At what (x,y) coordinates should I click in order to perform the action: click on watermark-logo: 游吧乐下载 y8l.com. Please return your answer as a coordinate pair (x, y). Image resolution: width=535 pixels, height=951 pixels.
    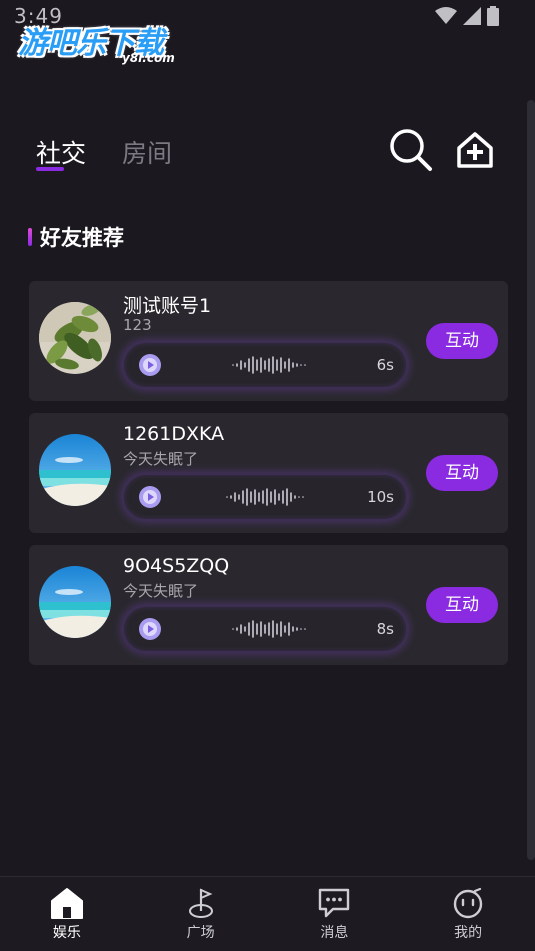
    Looking at the image, I should click on (103, 43).